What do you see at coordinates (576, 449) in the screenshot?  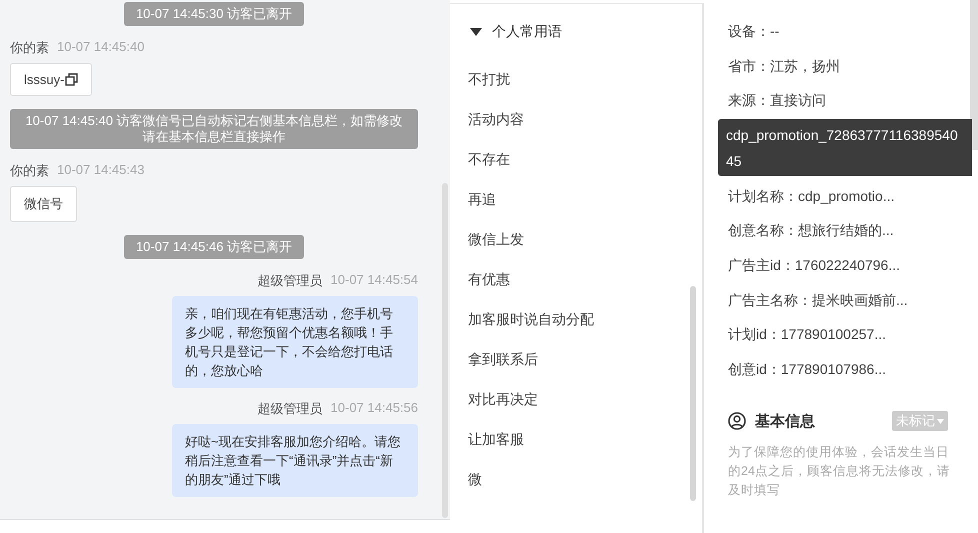 I see `phrase-item: 让加客服` at bounding box center [576, 449].